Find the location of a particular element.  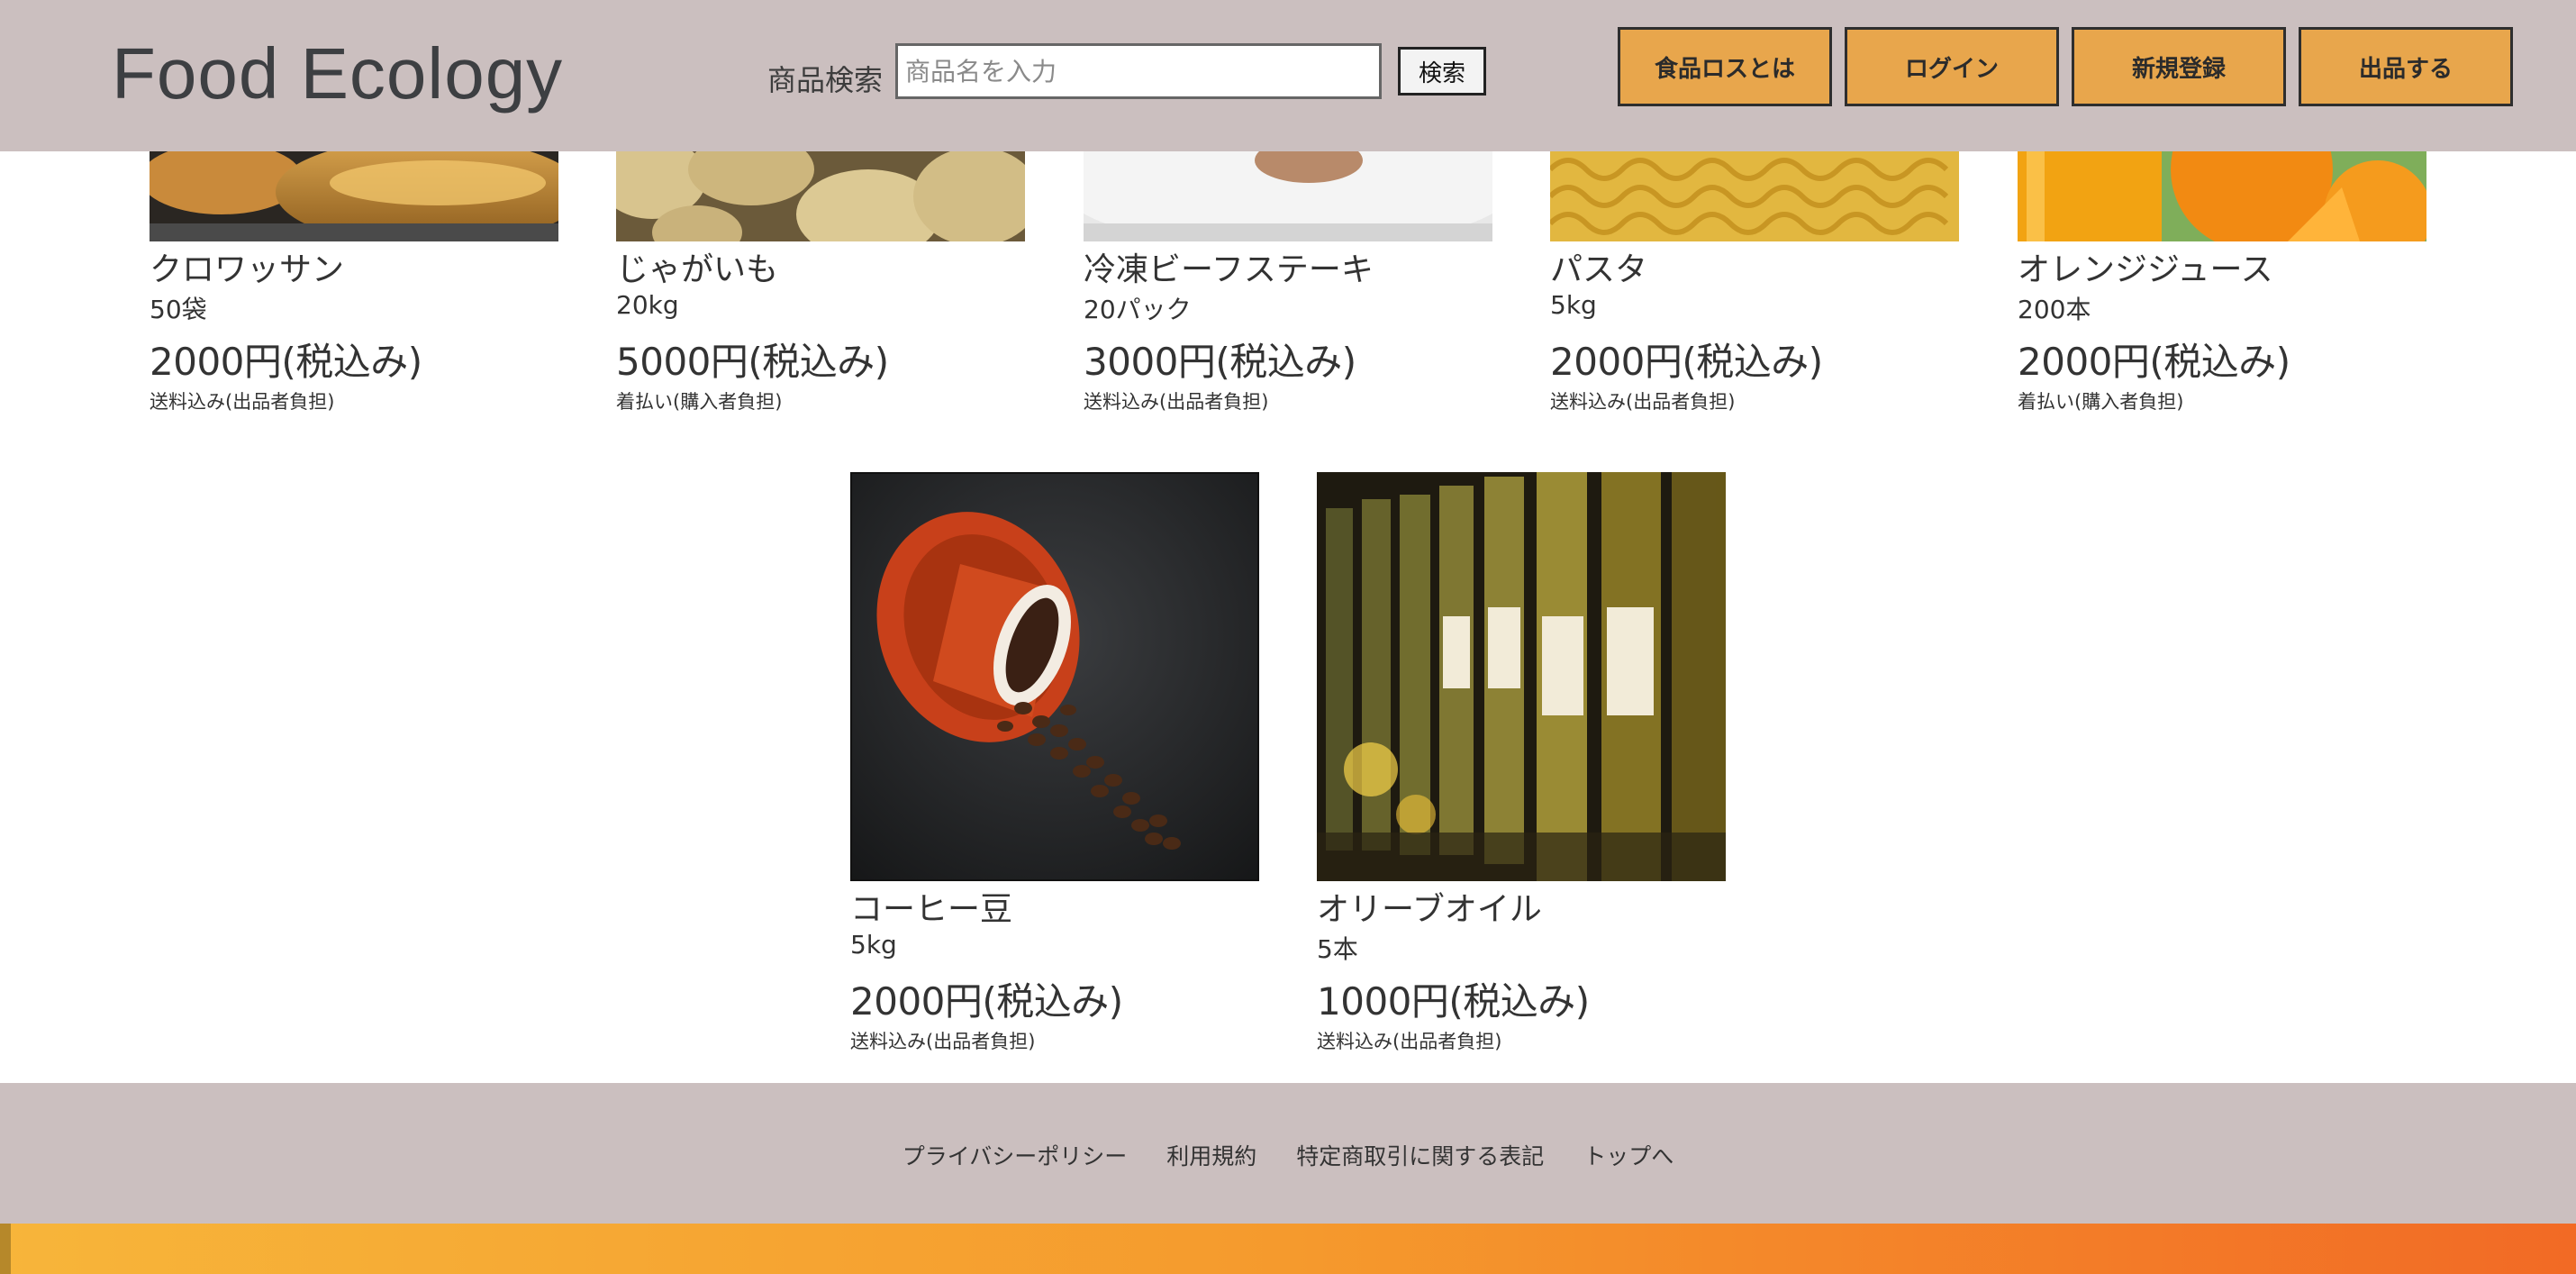

search-button: 検索 is located at coordinates (1442, 71).